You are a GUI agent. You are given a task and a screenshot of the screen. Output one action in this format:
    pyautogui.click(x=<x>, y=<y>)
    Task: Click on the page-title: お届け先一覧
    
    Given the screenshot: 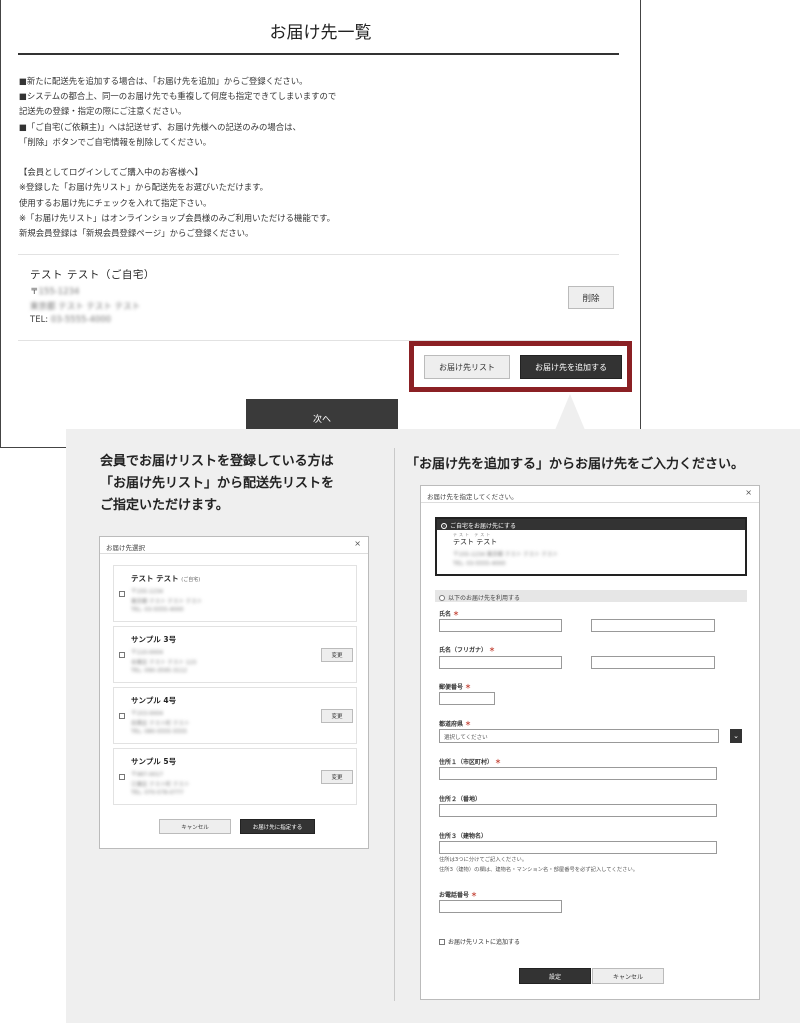 What is the action you would take?
    pyautogui.click(x=320, y=33)
    